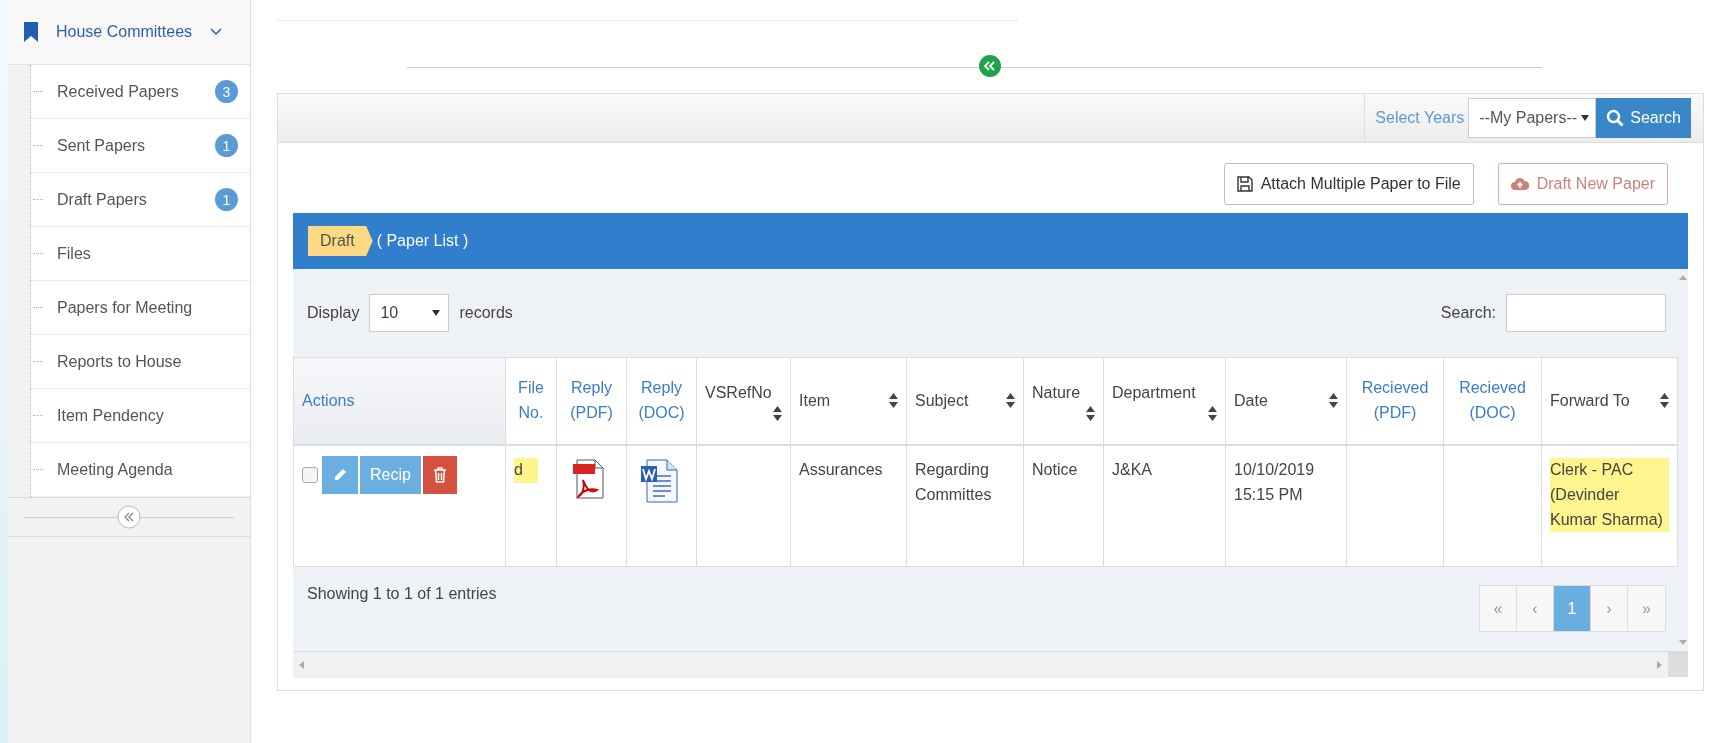 The width and height of the screenshot is (1733, 743). Describe the element at coordinates (1532, 118) in the screenshot. I see `years-dropdown: --My Papers--` at that location.